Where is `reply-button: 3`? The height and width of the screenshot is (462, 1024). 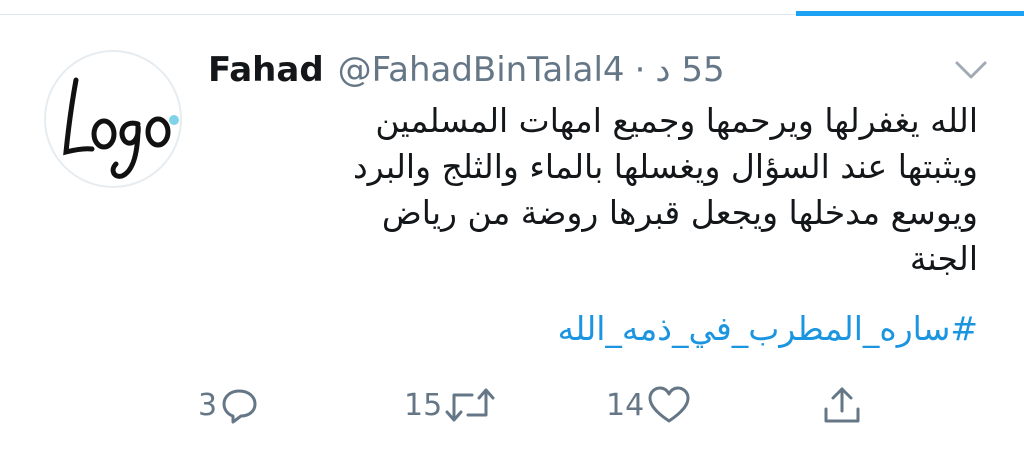
reply-button: 3 is located at coordinates (229, 405).